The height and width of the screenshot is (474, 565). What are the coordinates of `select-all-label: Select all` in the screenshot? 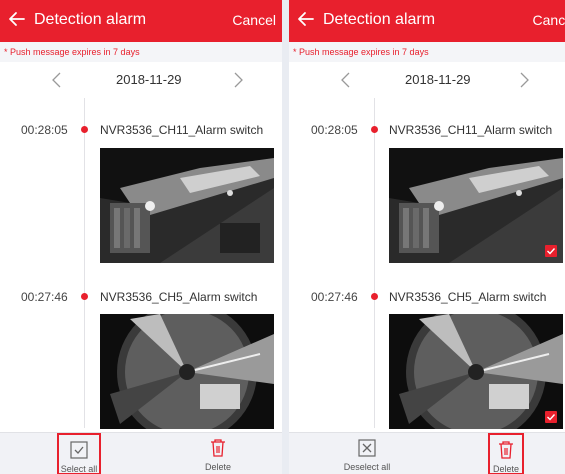 It's located at (79, 469).